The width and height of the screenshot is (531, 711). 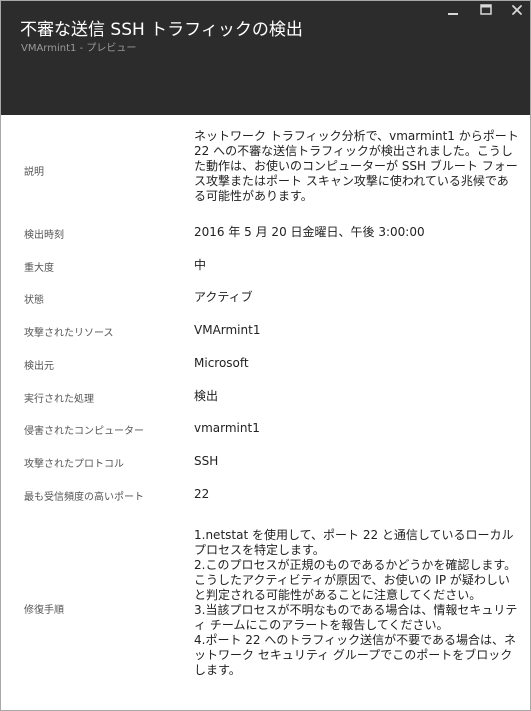 What do you see at coordinates (84, 497) in the screenshot?
I see `detail-label: 最も受信頻度の高いポート` at bounding box center [84, 497].